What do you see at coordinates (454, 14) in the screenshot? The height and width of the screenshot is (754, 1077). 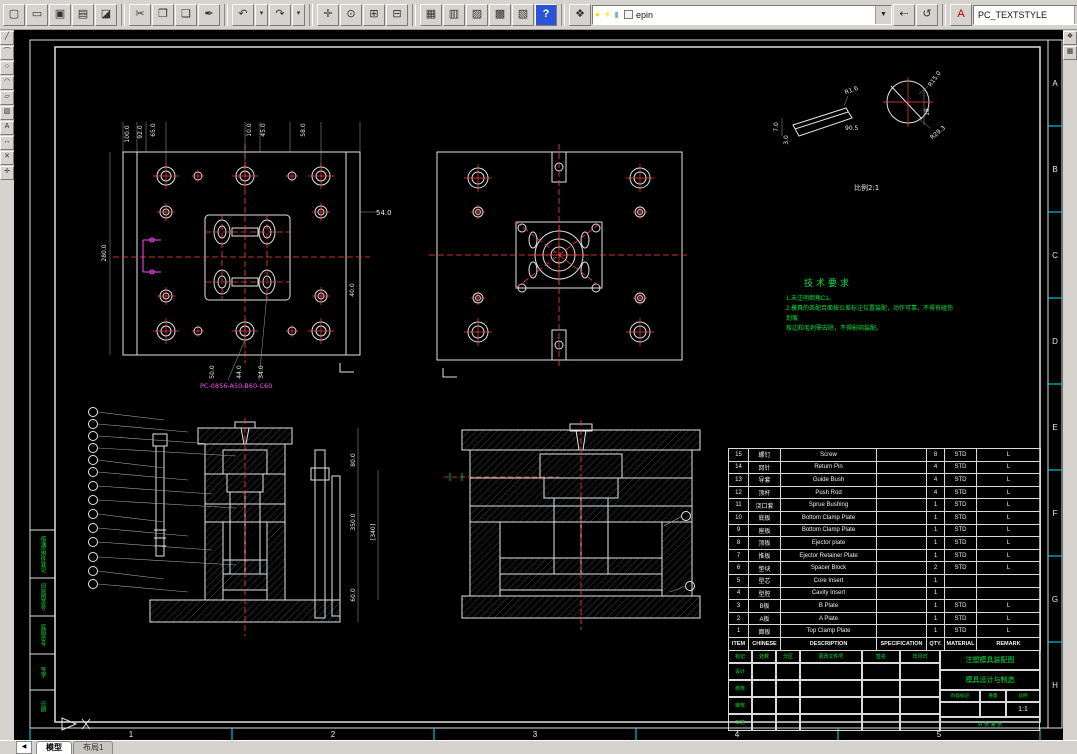 I see `properties-palette-icon: ▥` at bounding box center [454, 14].